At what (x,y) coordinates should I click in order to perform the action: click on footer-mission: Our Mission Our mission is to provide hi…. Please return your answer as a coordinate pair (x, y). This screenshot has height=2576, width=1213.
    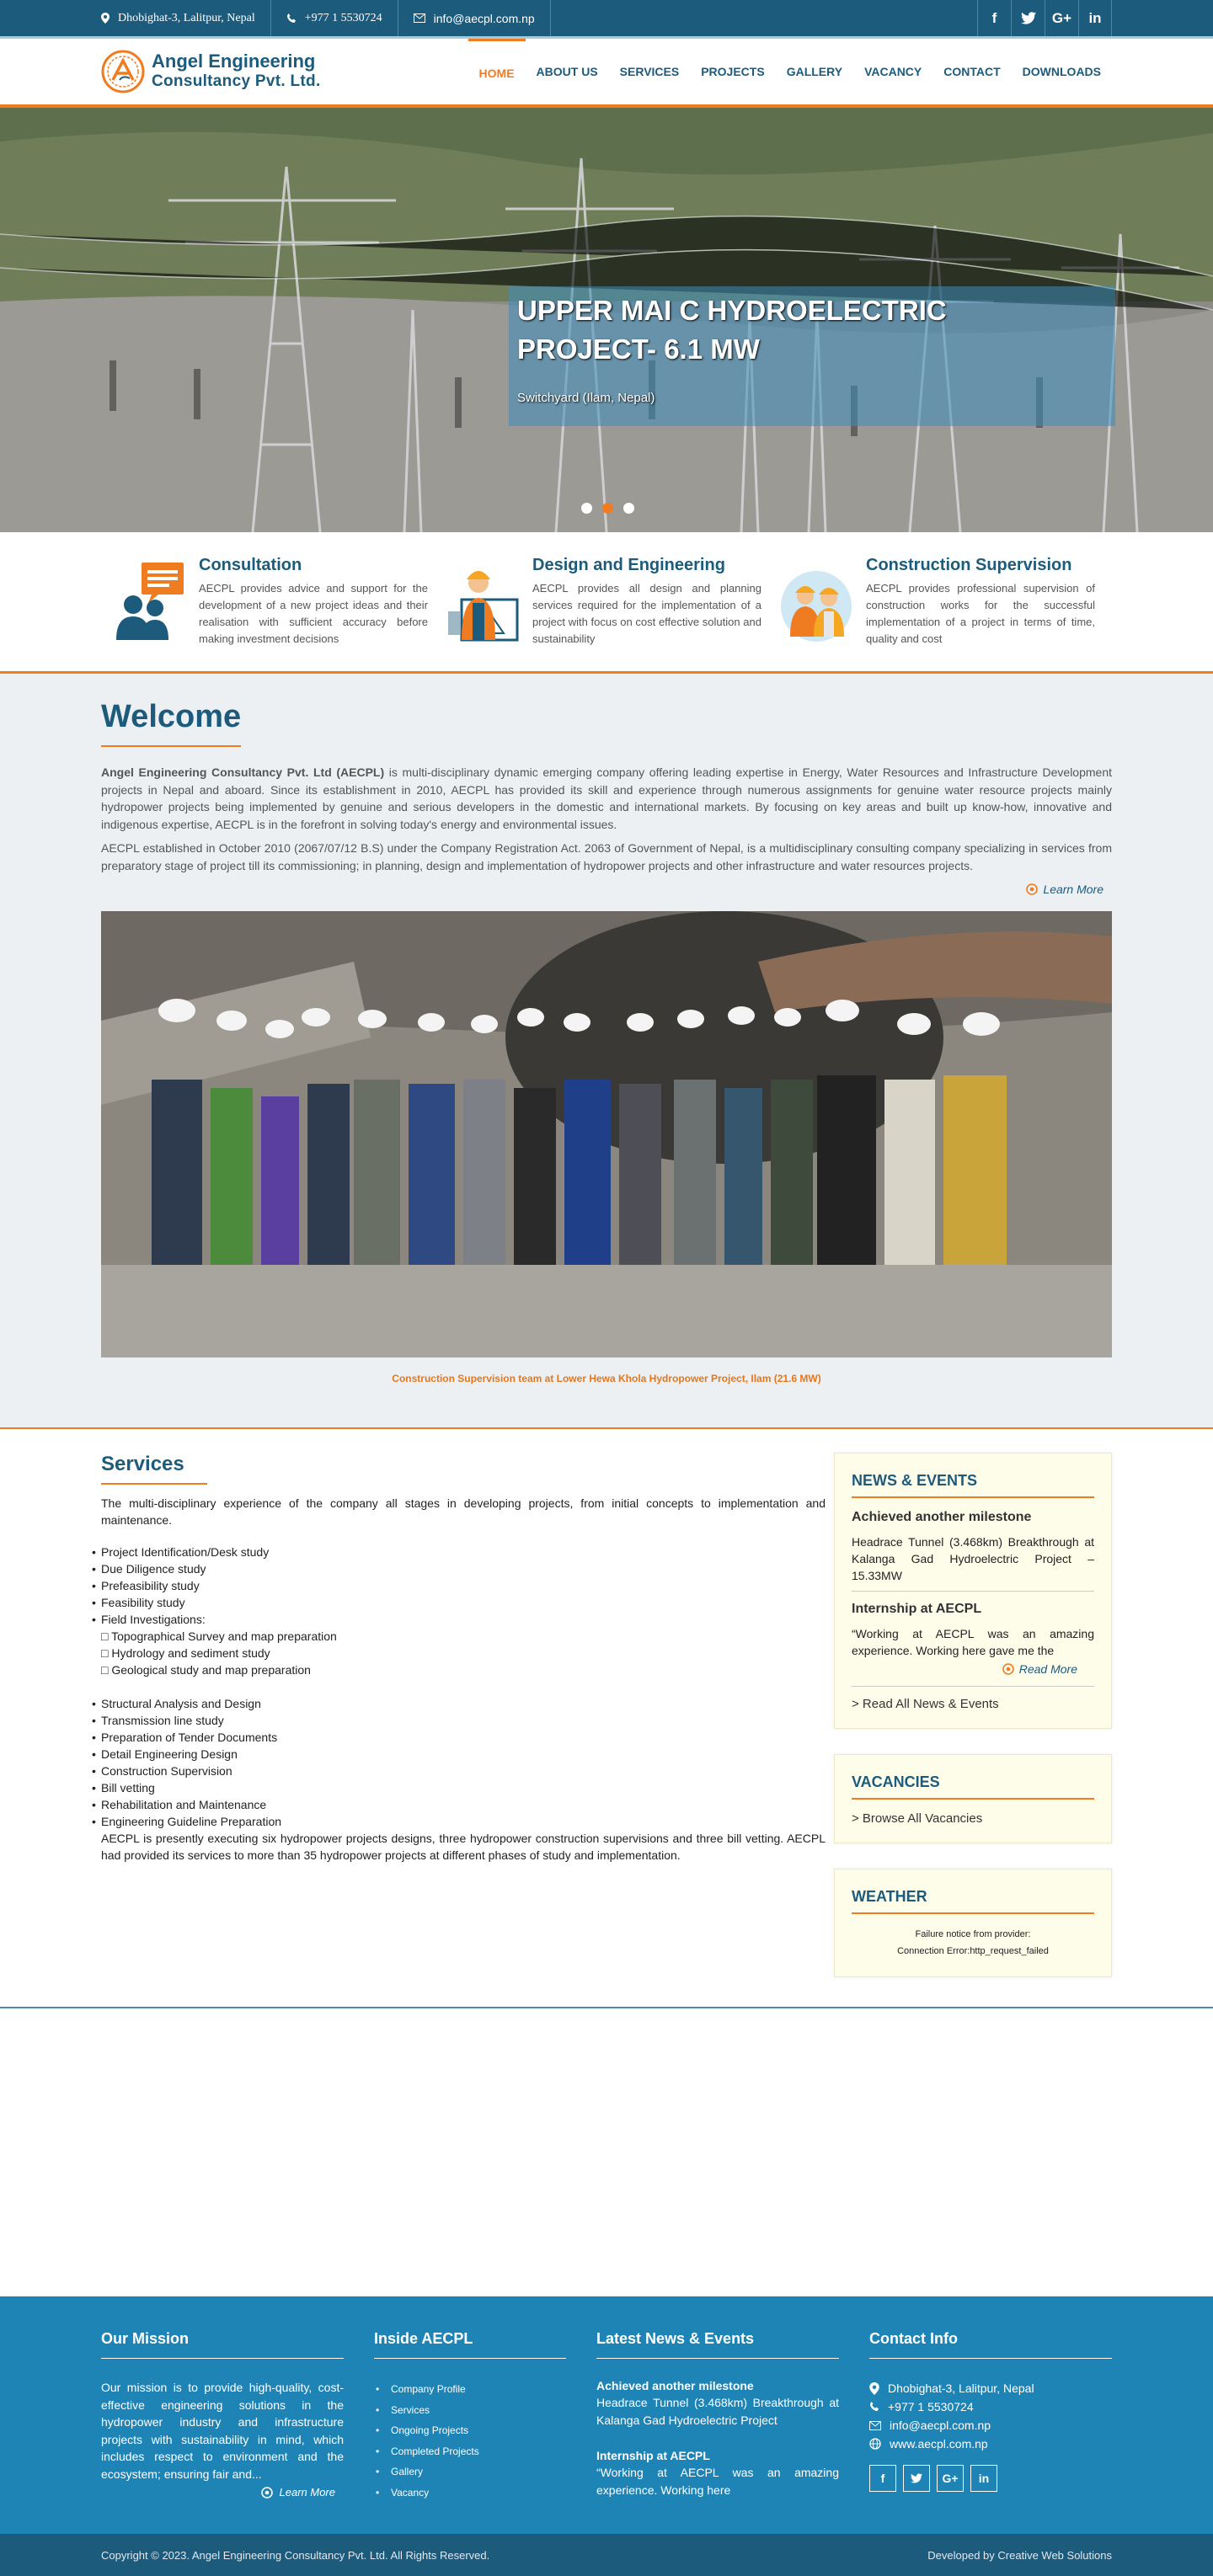
    Looking at the image, I should click on (222, 2416).